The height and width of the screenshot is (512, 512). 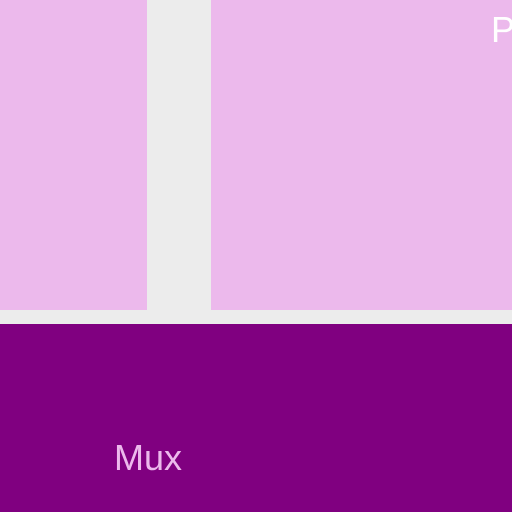 What do you see at coordinates (501, 29) in the screenshot?
I see `tile-top-right-label: P` at bounding box center [501, 29].